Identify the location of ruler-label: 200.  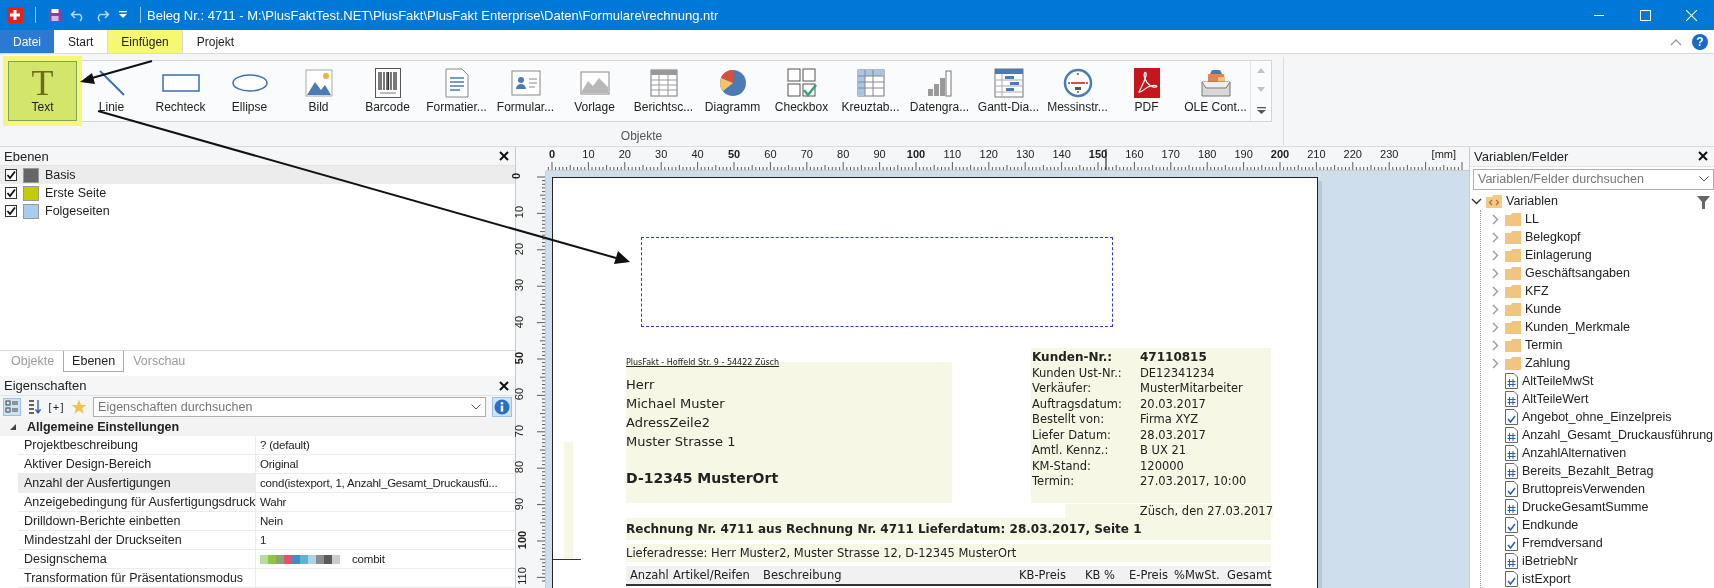
(1280, 154).